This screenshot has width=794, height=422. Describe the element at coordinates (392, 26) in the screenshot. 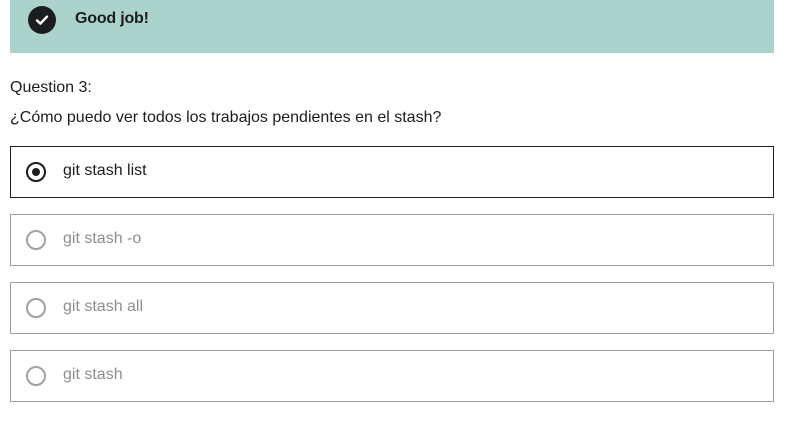

I see `feedback-banner: Good job!` at that location.